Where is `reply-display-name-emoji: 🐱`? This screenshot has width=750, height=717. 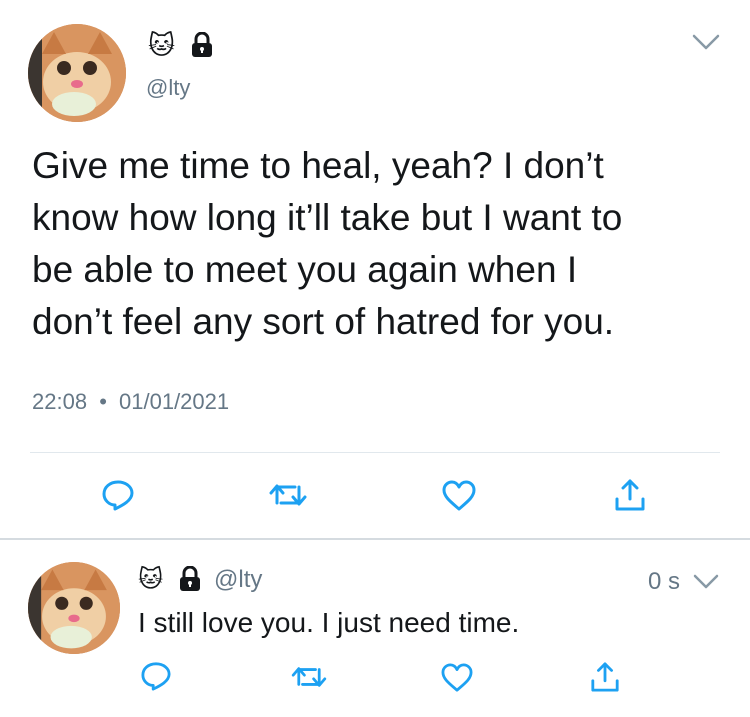
reply-display-name-emoji: 🐱 is located at coordinates (151, 579).